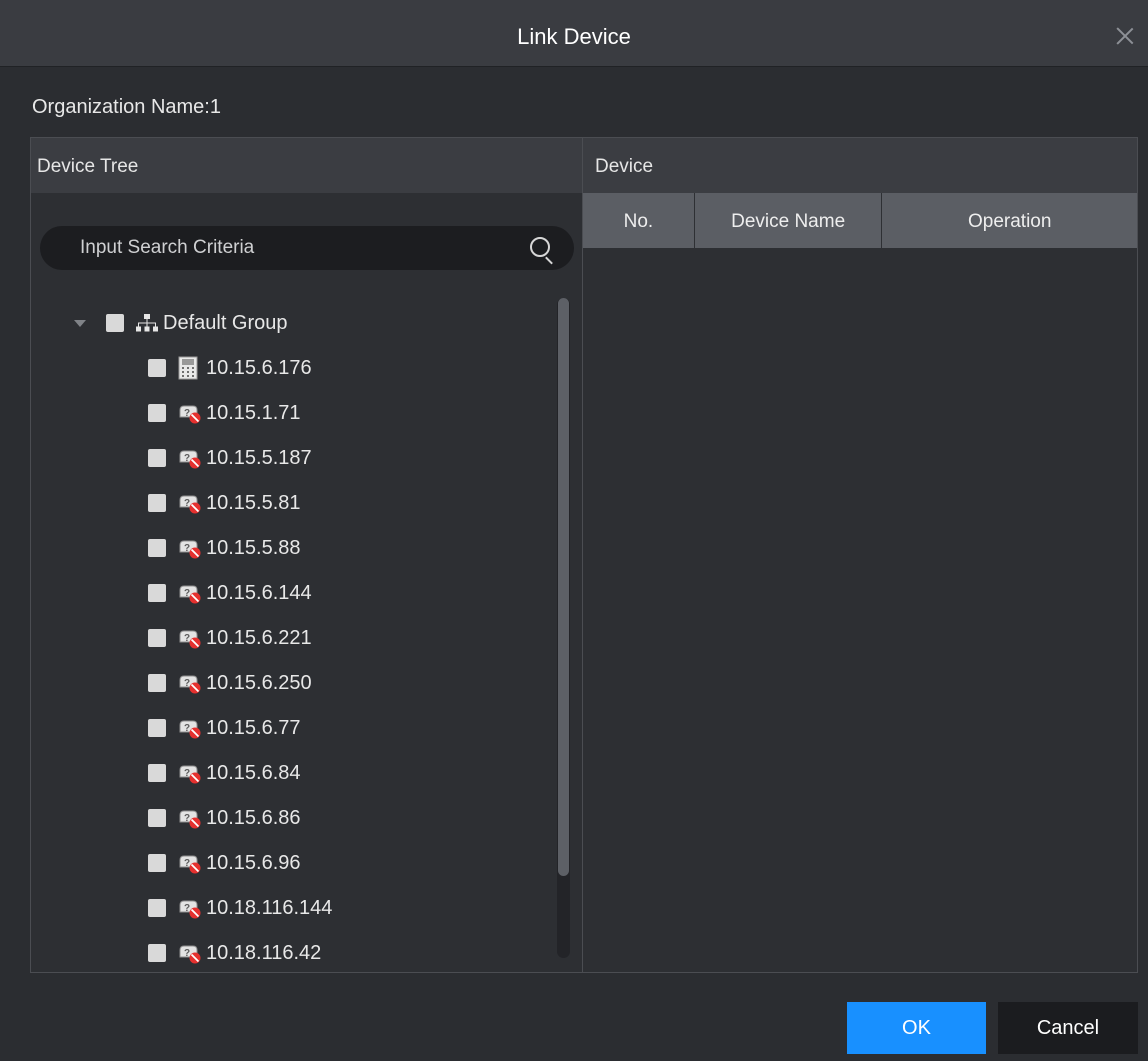 The width and height of the screenshot is (1148, 1061). What do you see at coordinates (860, 165) in the screenshot?
I see `device-panel-header: Device` at bounding box center [860, 165].